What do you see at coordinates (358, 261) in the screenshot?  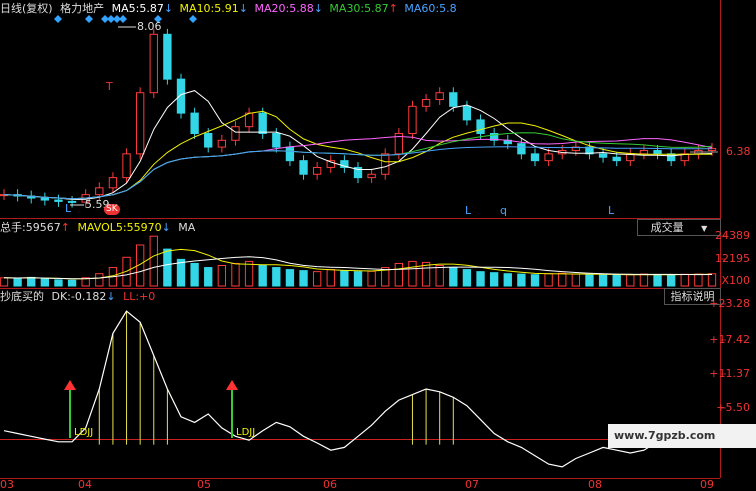 I see `volume-bars` at bounding box center [358, 261].